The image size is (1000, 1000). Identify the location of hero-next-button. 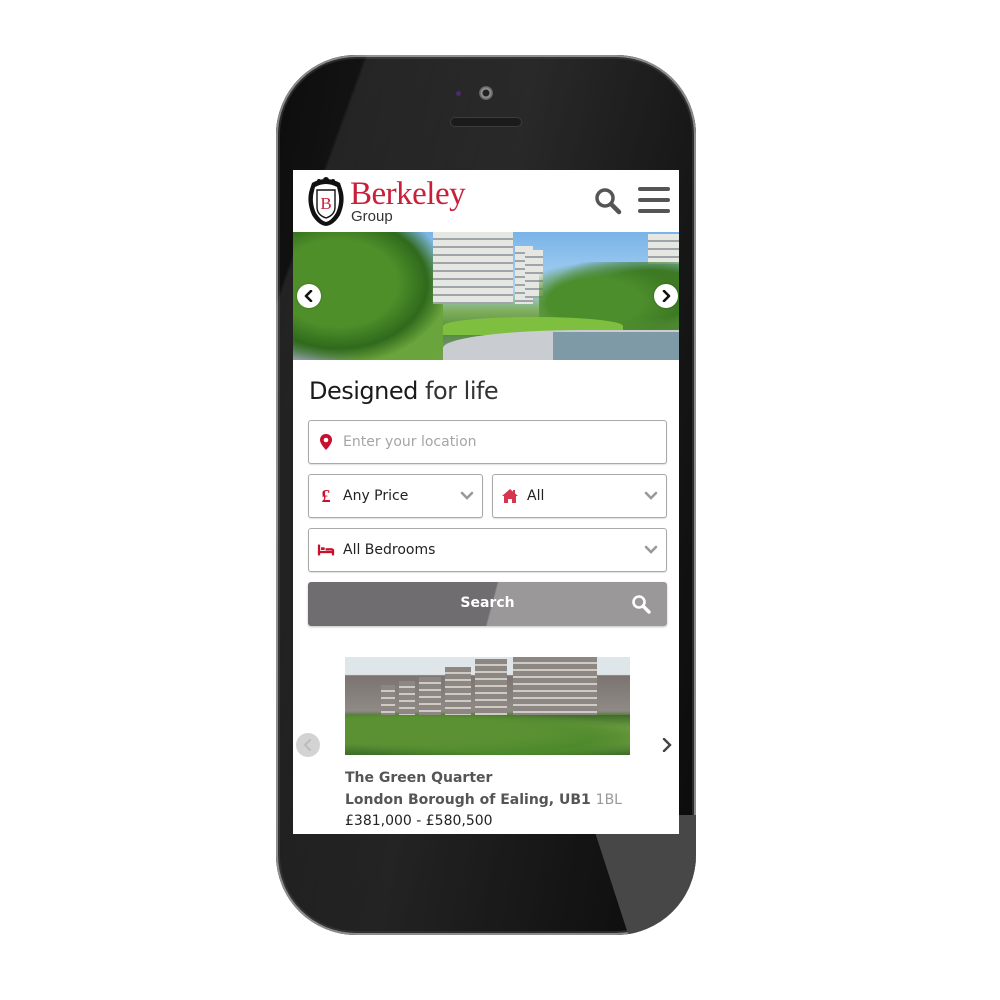
(666, 296).